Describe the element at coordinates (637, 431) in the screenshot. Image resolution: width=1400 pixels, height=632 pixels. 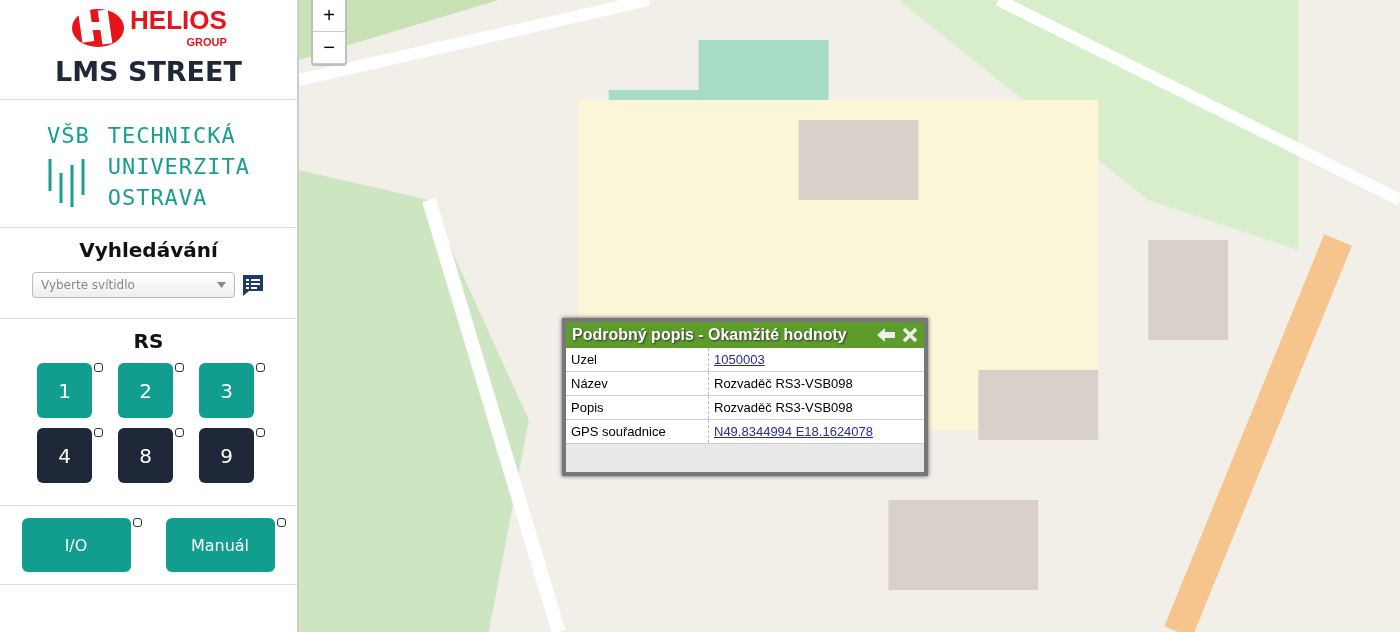
I see `property-label: GPS souřadnice` at that location.